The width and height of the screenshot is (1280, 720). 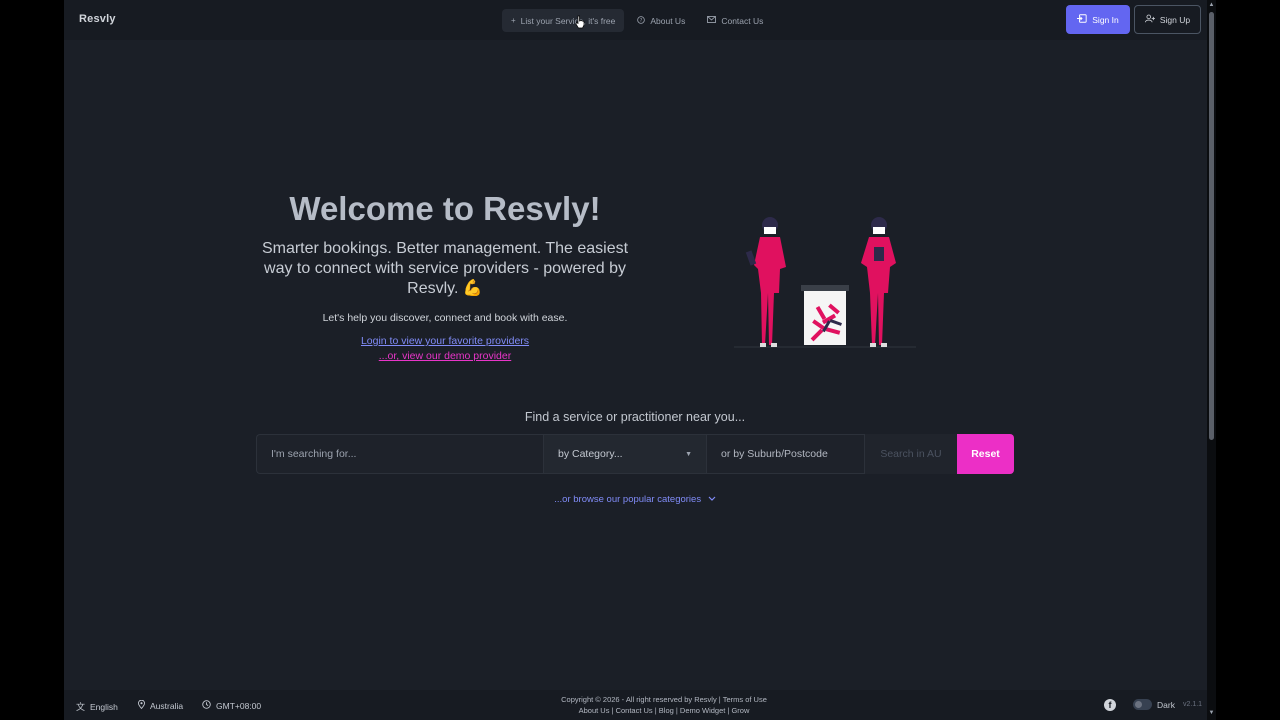 What do you see at coordinates (911, 454) in the screenshot?
I see `search-button: Search in AU` at bounding box center [911, 454].